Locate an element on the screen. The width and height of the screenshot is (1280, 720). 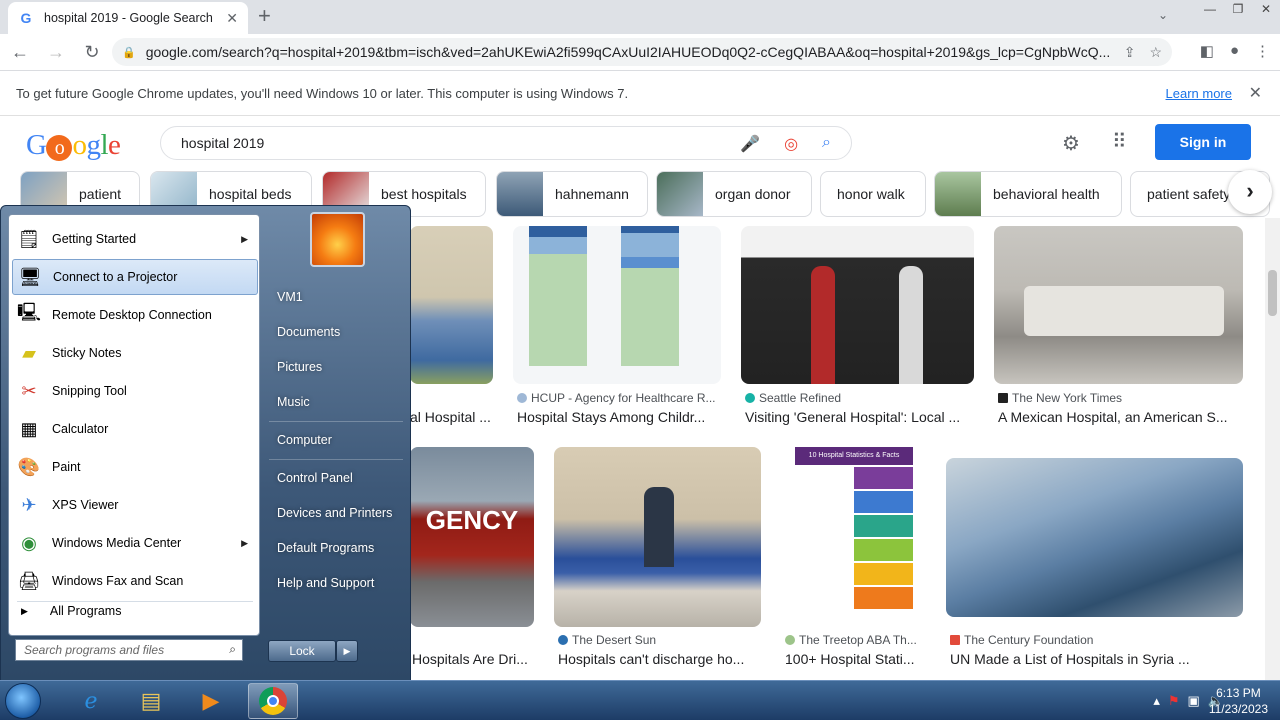
program-sticky-notes: ▰ Sticky Notes is located at coordinates (135, 353).